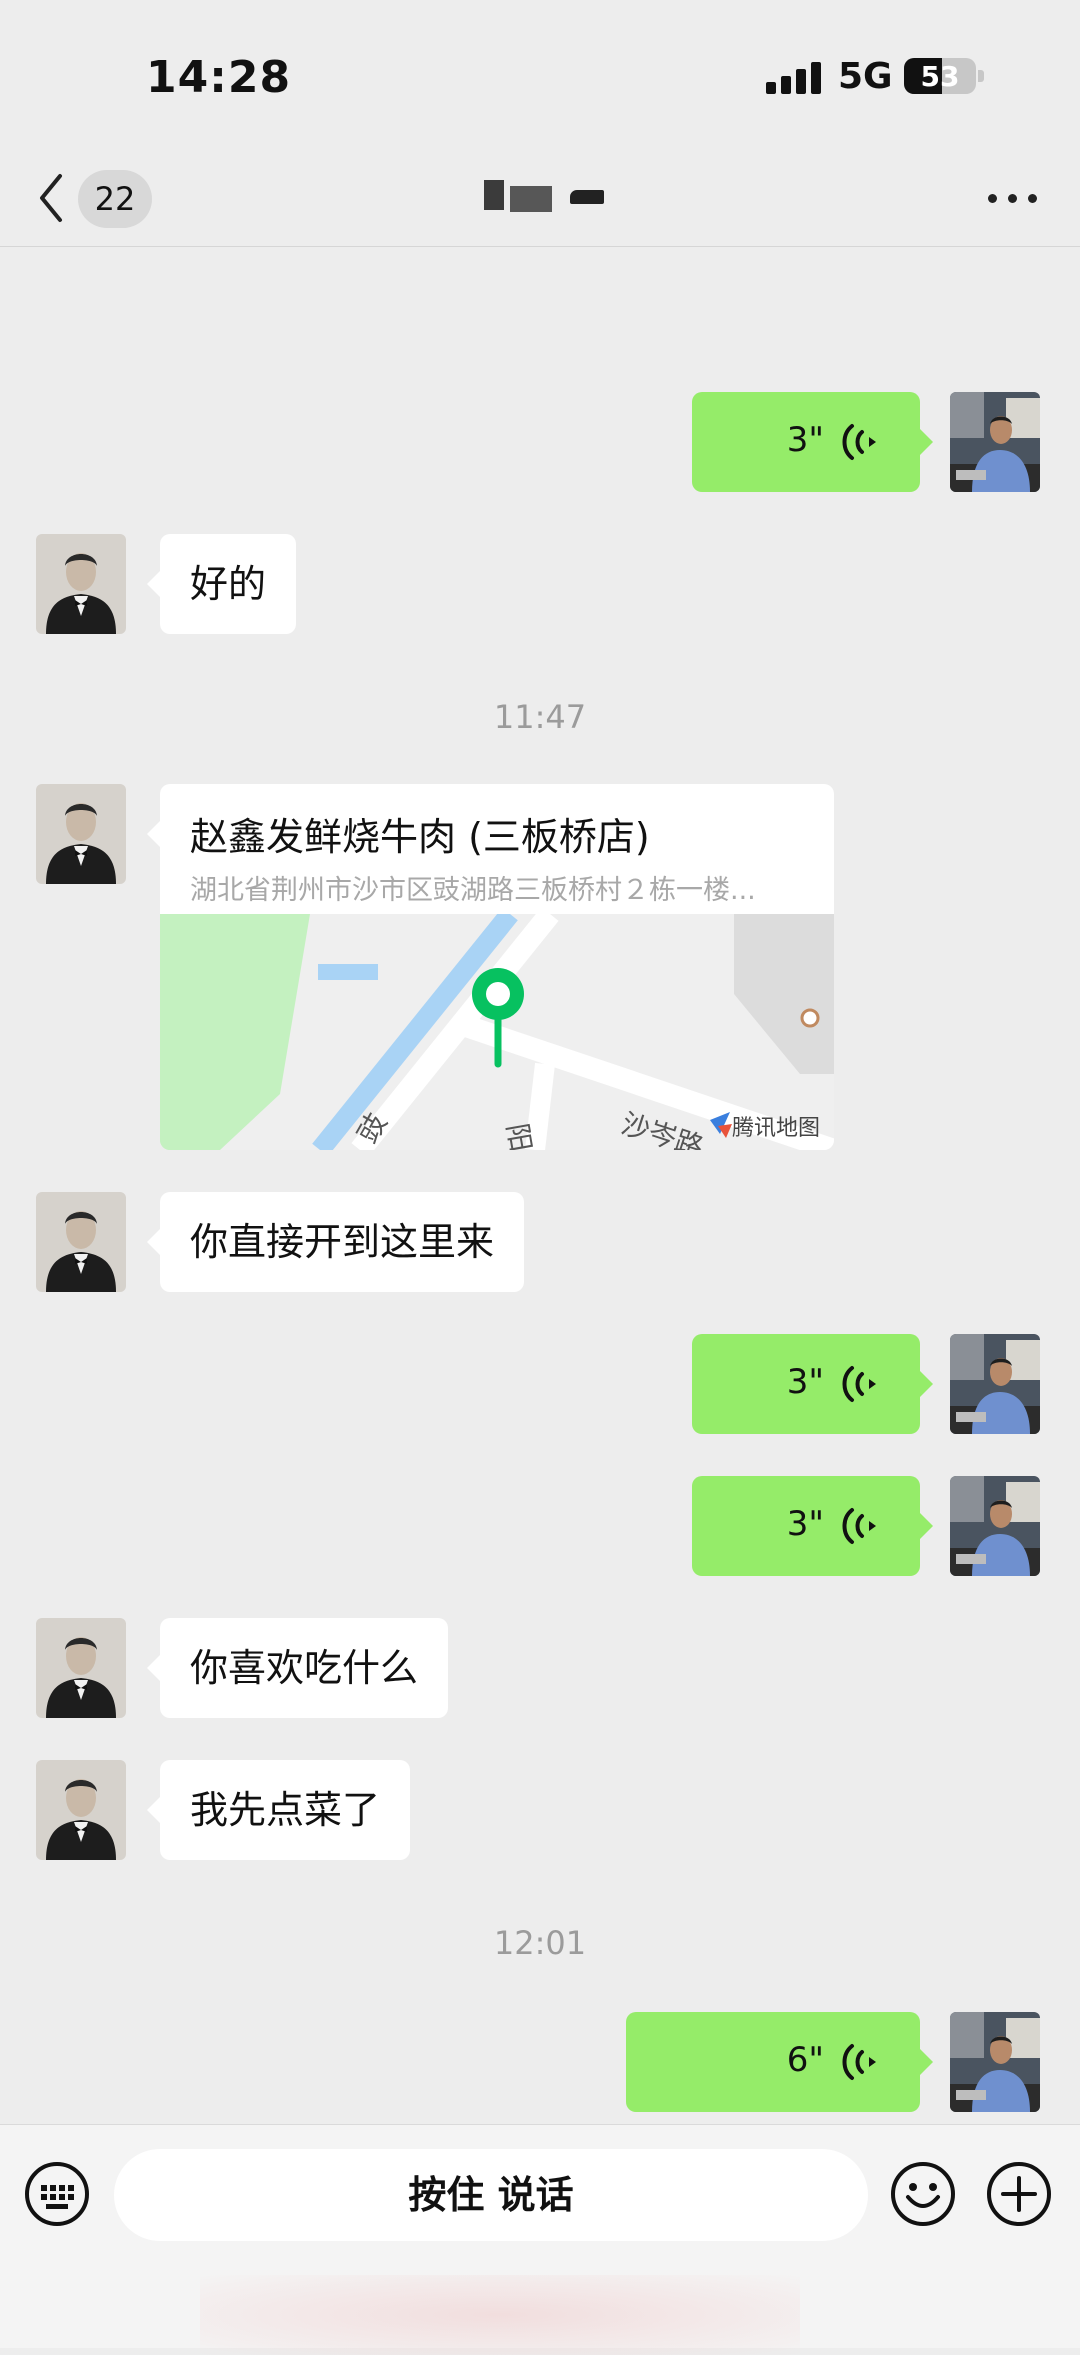 This screenshot has width=1080, height=2355. What do you see at coordinates (540, 1943) in the screenshot?
I see `message-timestamp: 12:01` at bounding box center [540, 1943].